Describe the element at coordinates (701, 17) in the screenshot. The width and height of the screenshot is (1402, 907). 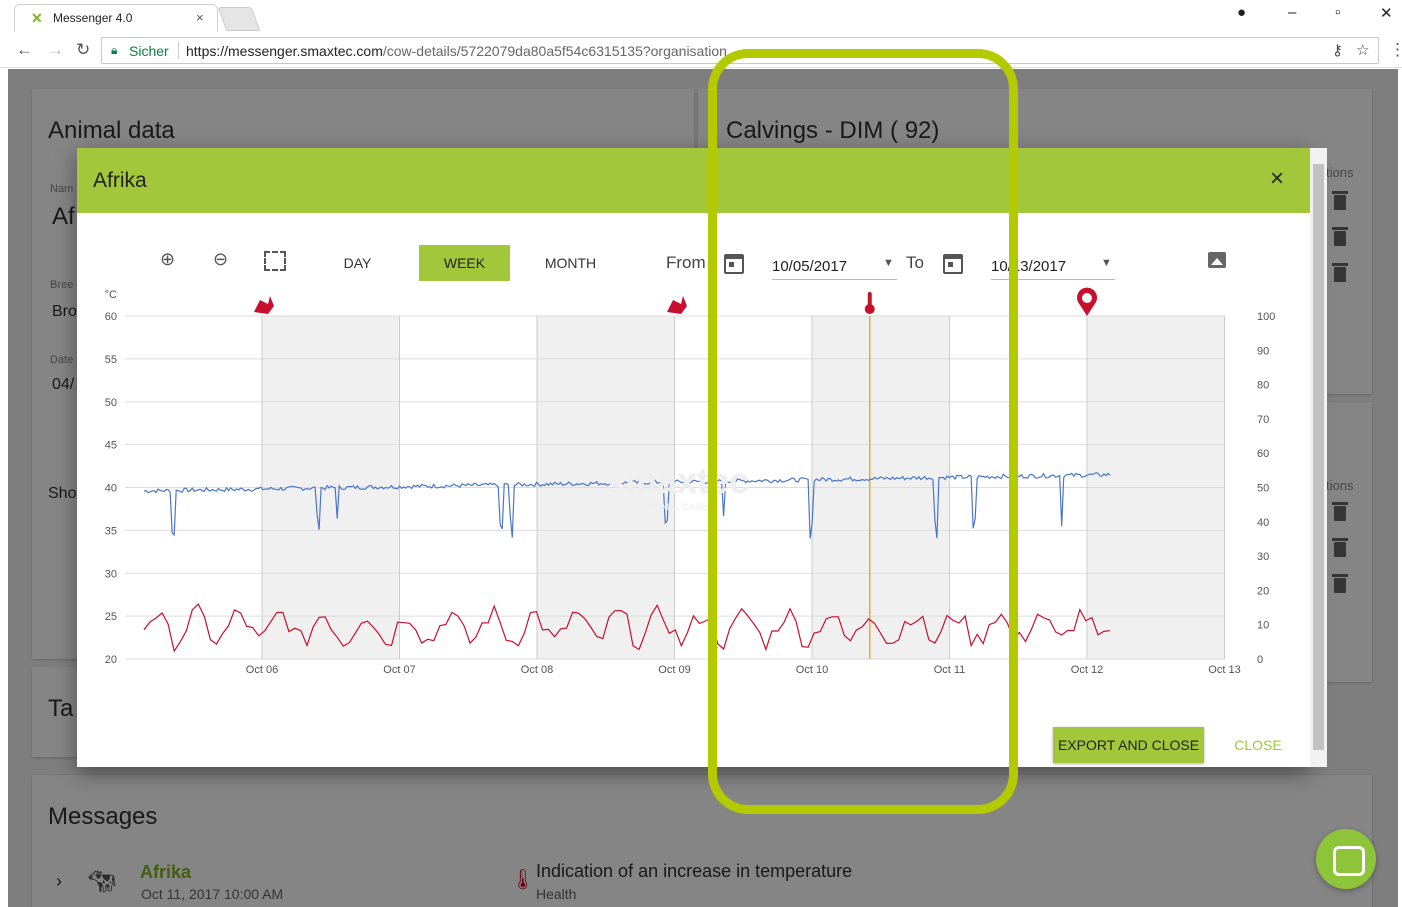
I see `browser-tab-bar: ✕ Messenger 4.0 × ● – ▫ ✕` at that location.